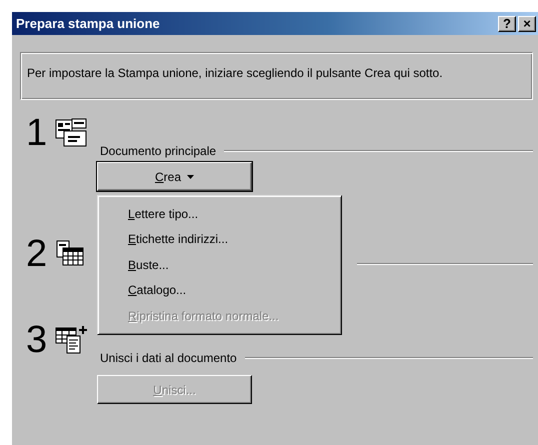 This screenshot has height=445, width=538. Describe the element at coordinates (37, 254) in the screenshot. I see `step-number: 2` at that location.